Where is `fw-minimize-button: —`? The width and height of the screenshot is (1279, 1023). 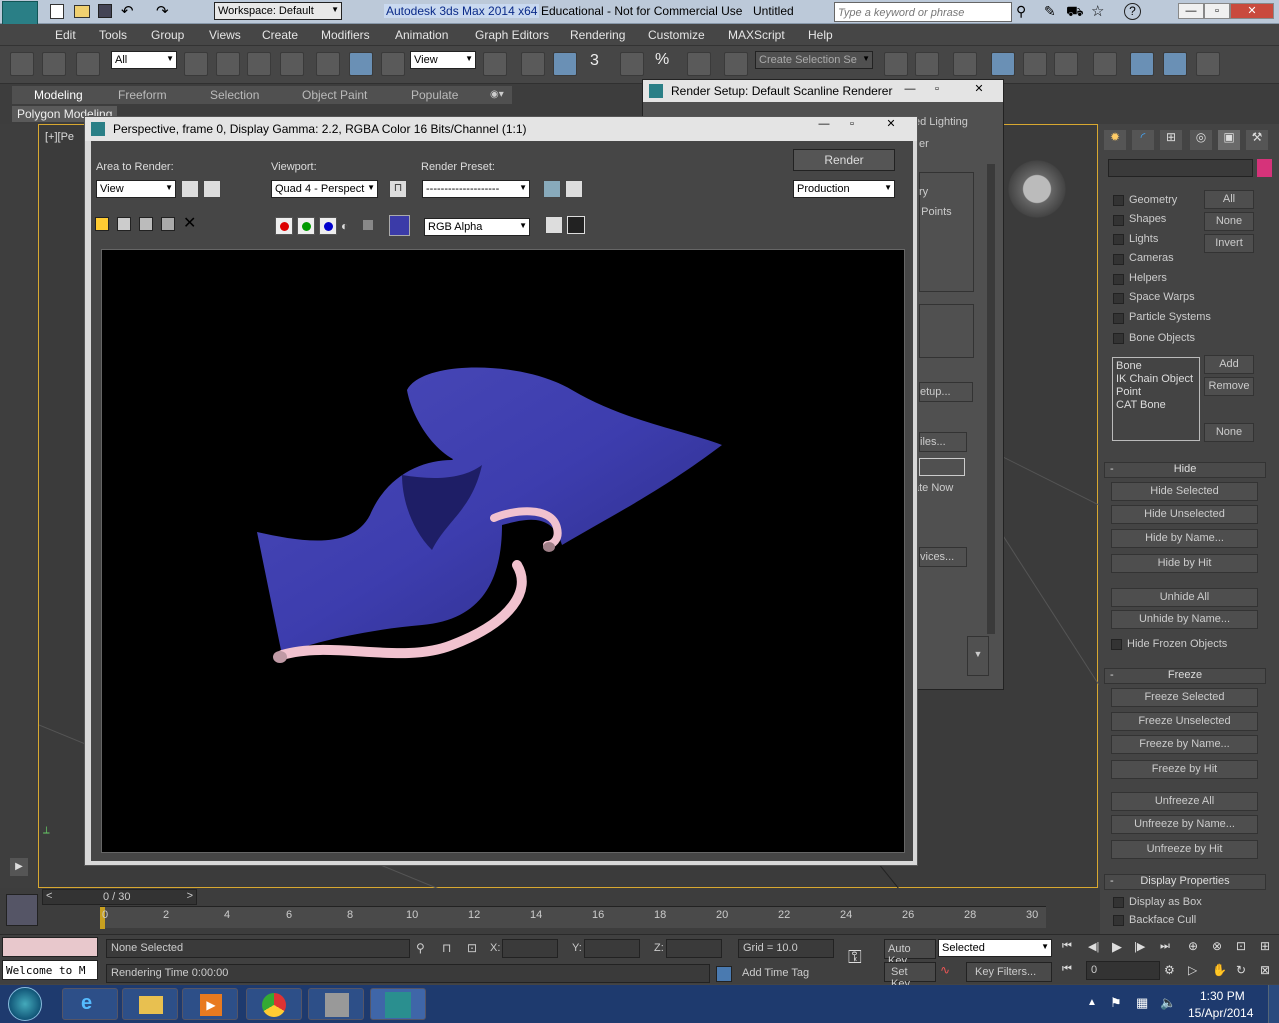
fw-minimize-button: — is located at coordinates (824, 125).